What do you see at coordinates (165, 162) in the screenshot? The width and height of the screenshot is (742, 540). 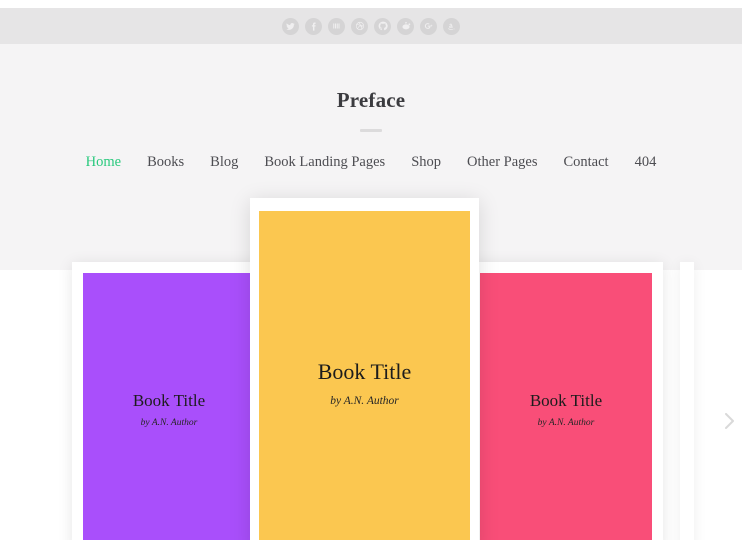 I see `nav-item-books: Books` at bounding box center [165, 162].